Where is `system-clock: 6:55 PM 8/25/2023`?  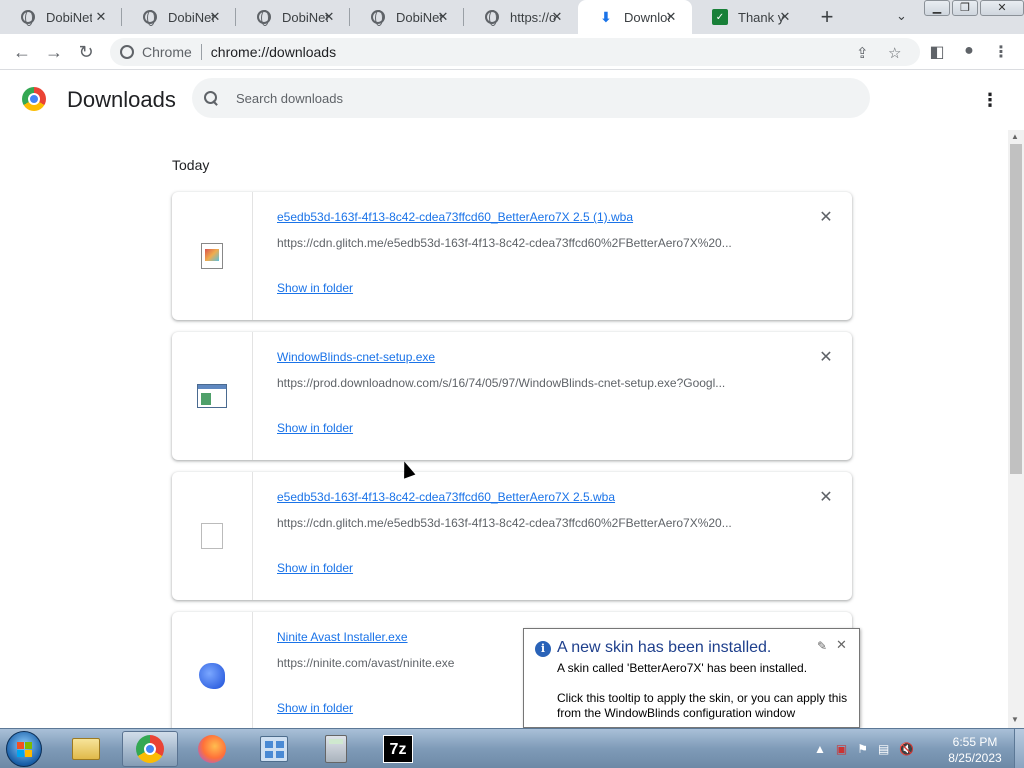 system-clock: 6:55 PM 8/25/2023 is located at coordinates (975, 750).